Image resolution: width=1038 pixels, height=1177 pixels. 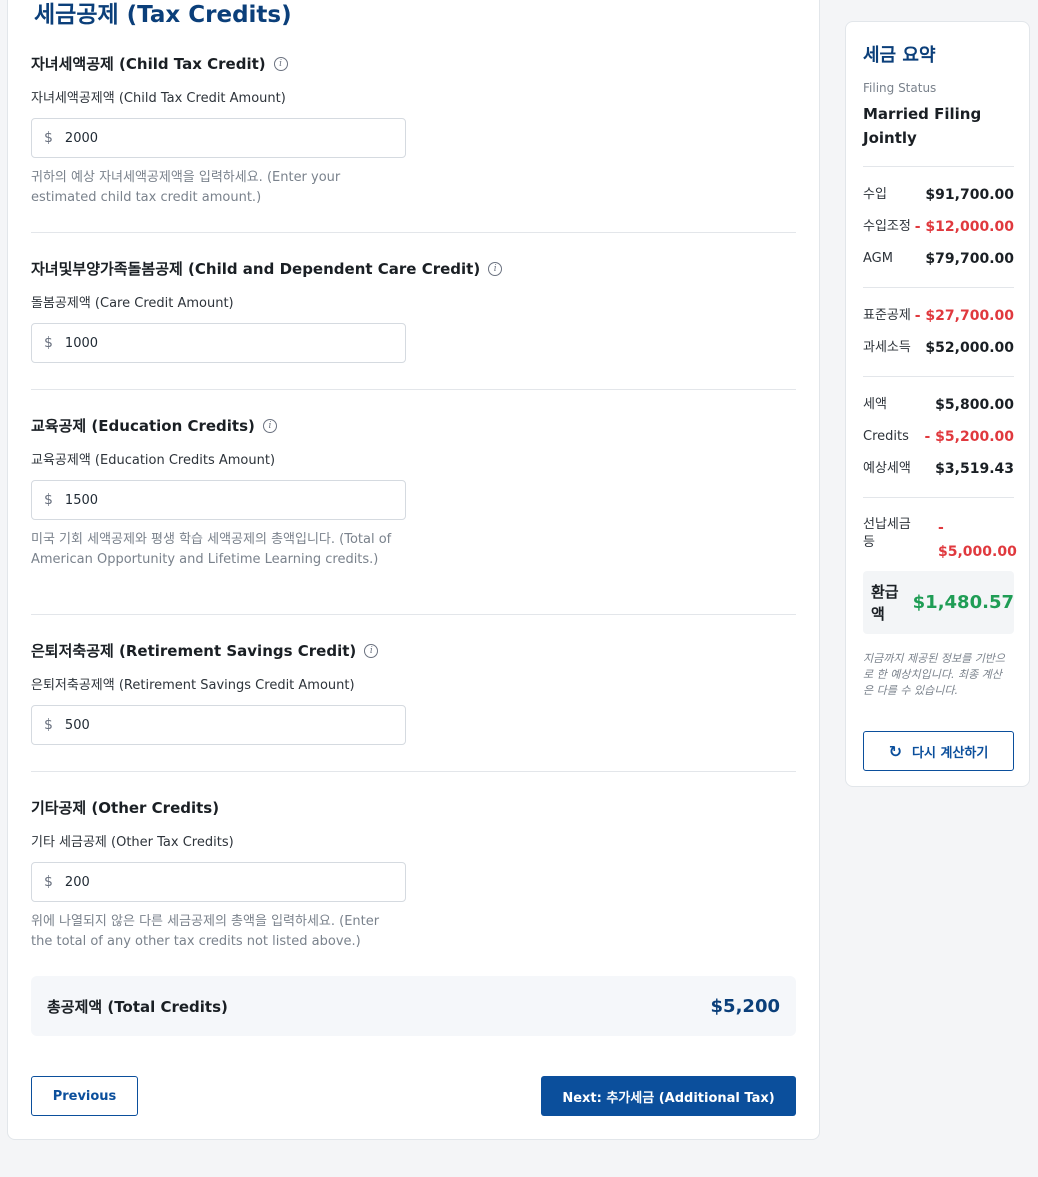 What do you see at coordinates (218, 500) in the screenshot?
I see `education-credits-input: $ 1500` at bounding box center [218, 500].